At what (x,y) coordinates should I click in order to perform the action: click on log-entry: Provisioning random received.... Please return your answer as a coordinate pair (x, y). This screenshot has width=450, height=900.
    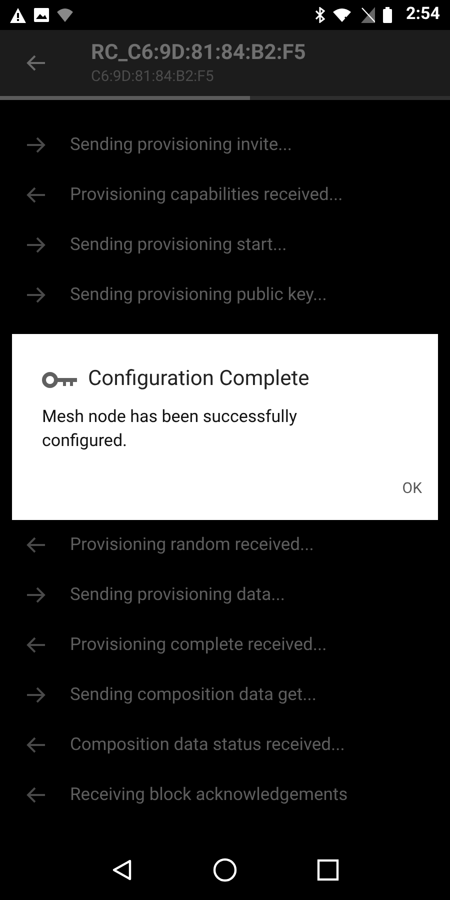
    Looking at the image, I should click on (192, 545).